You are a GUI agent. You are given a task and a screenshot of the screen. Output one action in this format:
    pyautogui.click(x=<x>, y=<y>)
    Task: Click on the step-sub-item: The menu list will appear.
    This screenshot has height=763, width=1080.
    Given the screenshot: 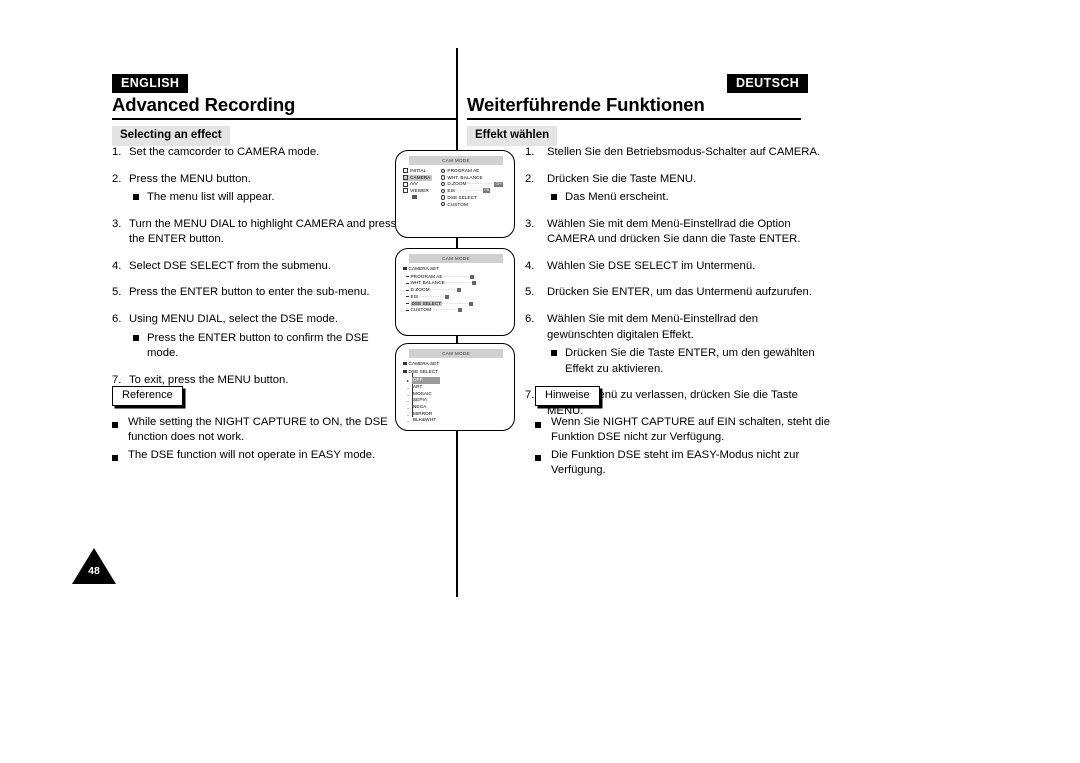 What is the action you would take?
    pyautogui.click(x=264, y=198)
    